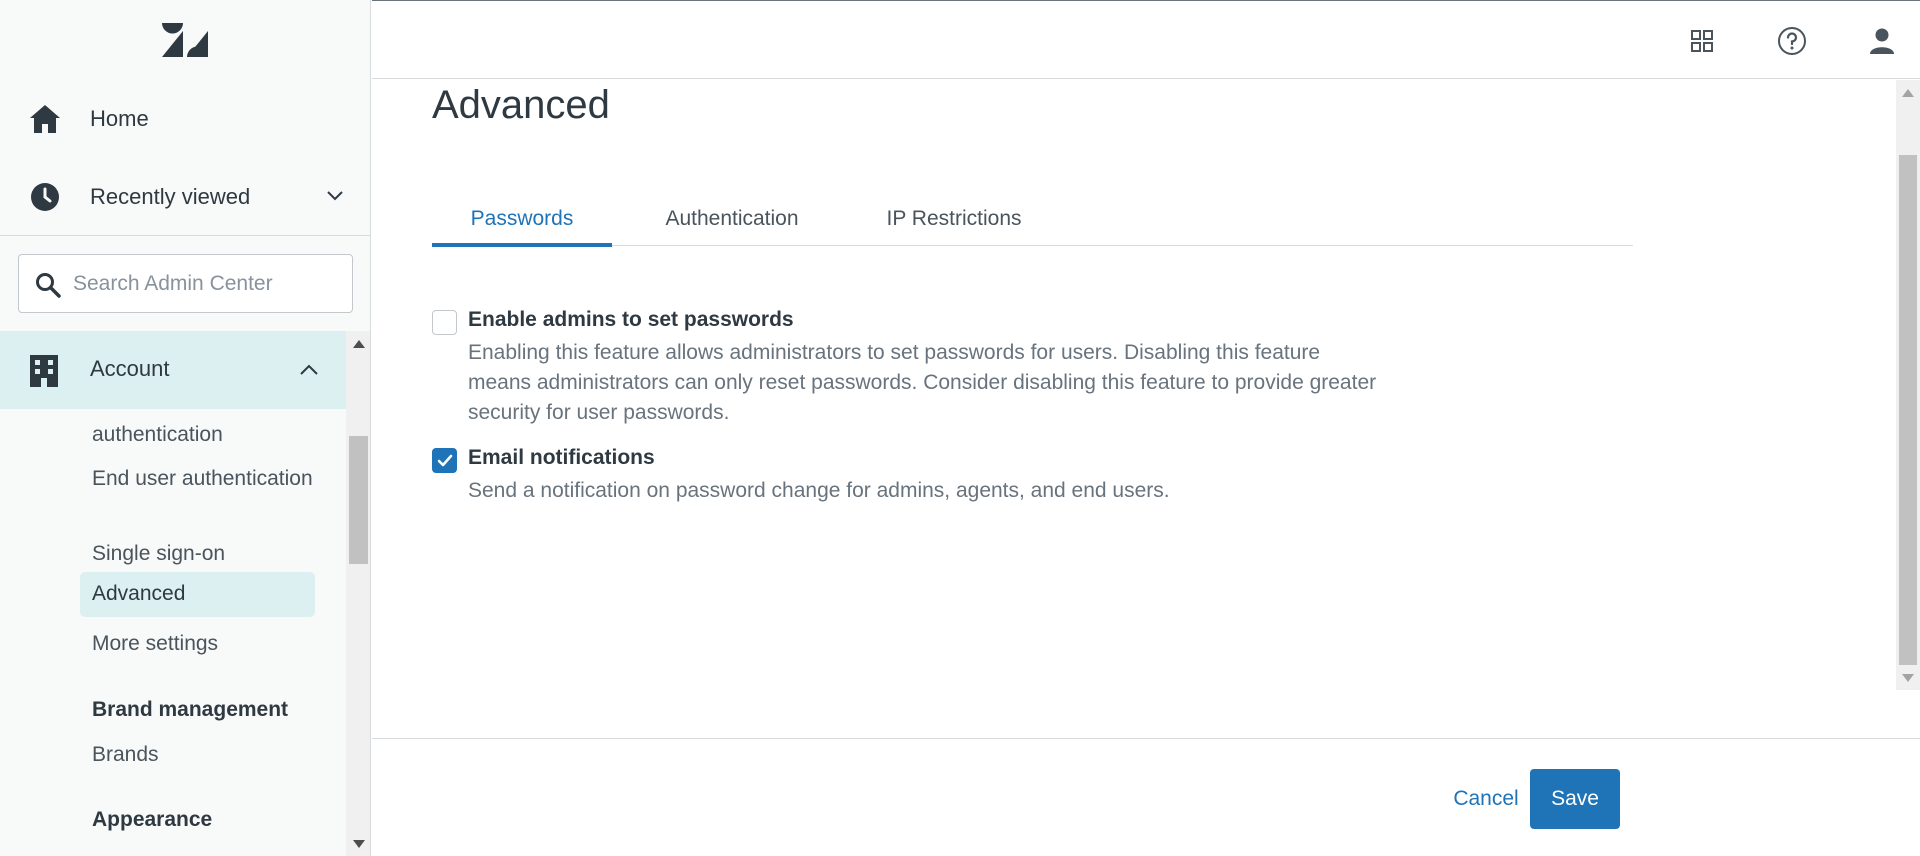  I want to click on tab-authentication: Authentication, so click(732, 222).